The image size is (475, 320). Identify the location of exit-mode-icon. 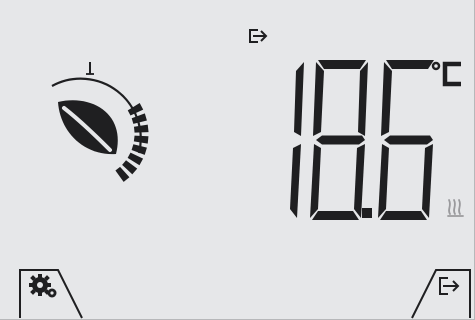
(258, 36).